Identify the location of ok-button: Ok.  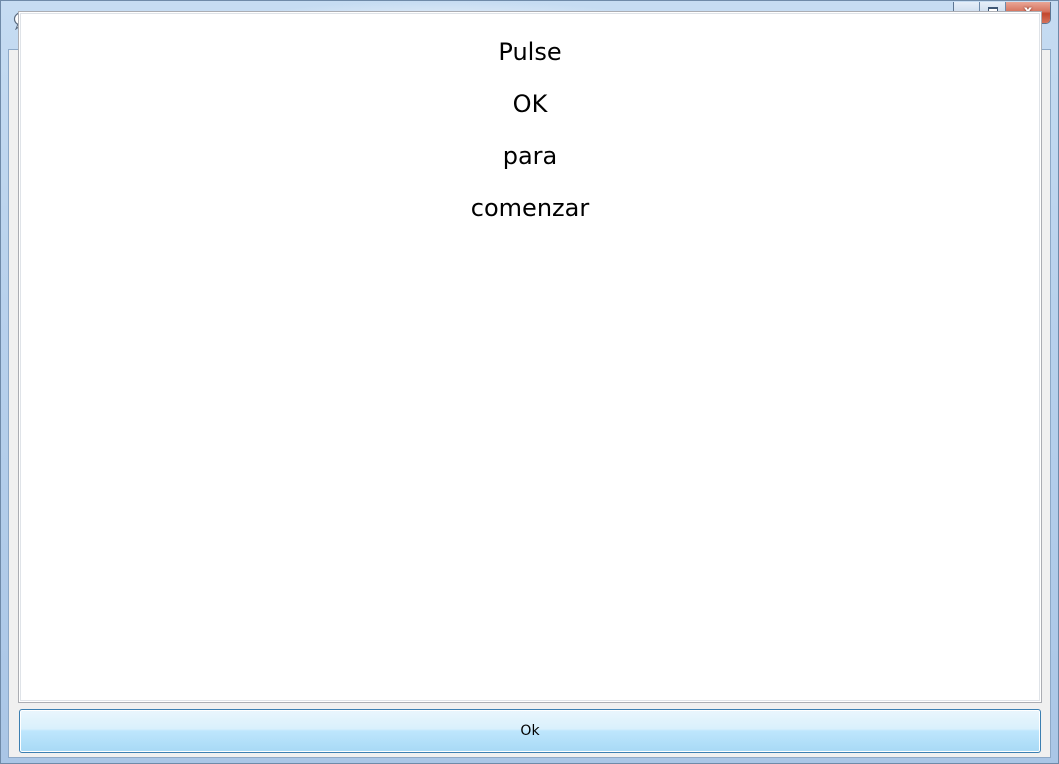
(530, 731).